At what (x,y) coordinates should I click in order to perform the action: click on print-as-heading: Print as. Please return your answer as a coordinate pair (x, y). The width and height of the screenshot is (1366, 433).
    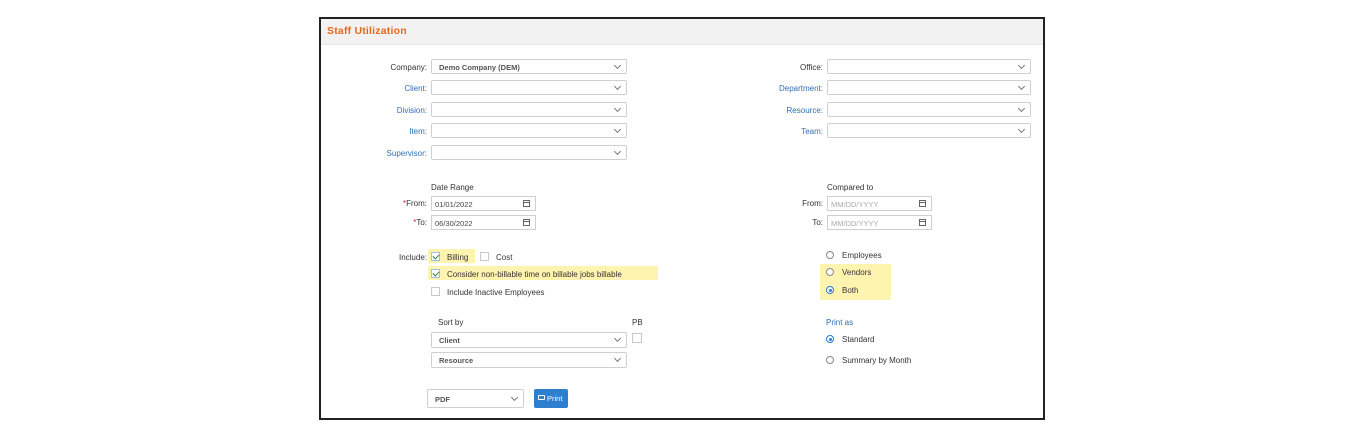
    Looking at the image, I should click on (840, 322).